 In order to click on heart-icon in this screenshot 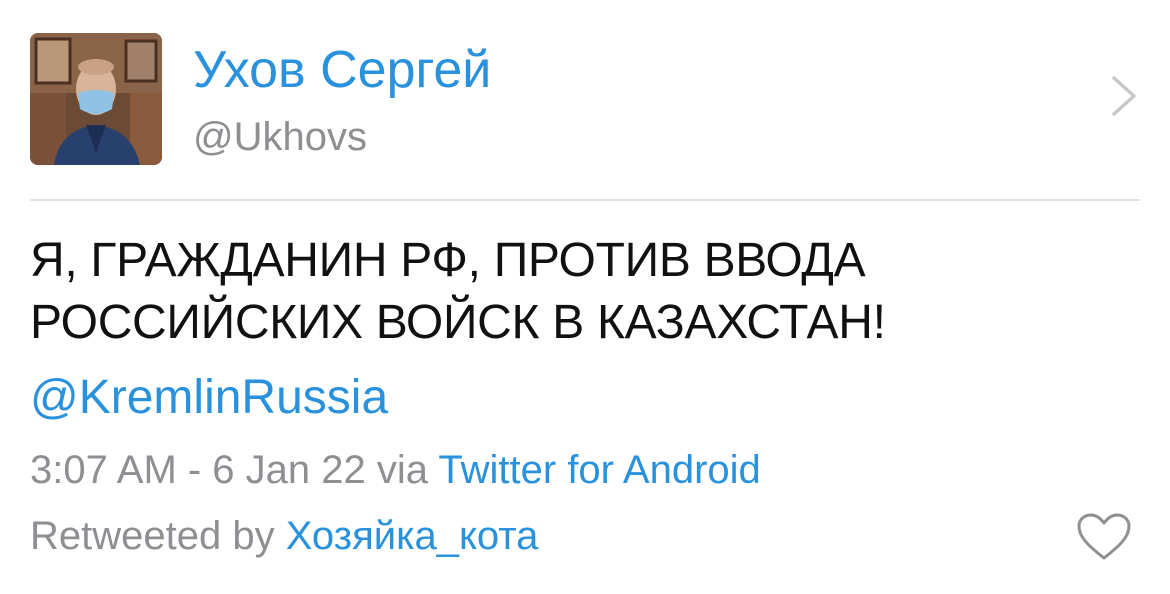, I will do `click(1104, 537)`.